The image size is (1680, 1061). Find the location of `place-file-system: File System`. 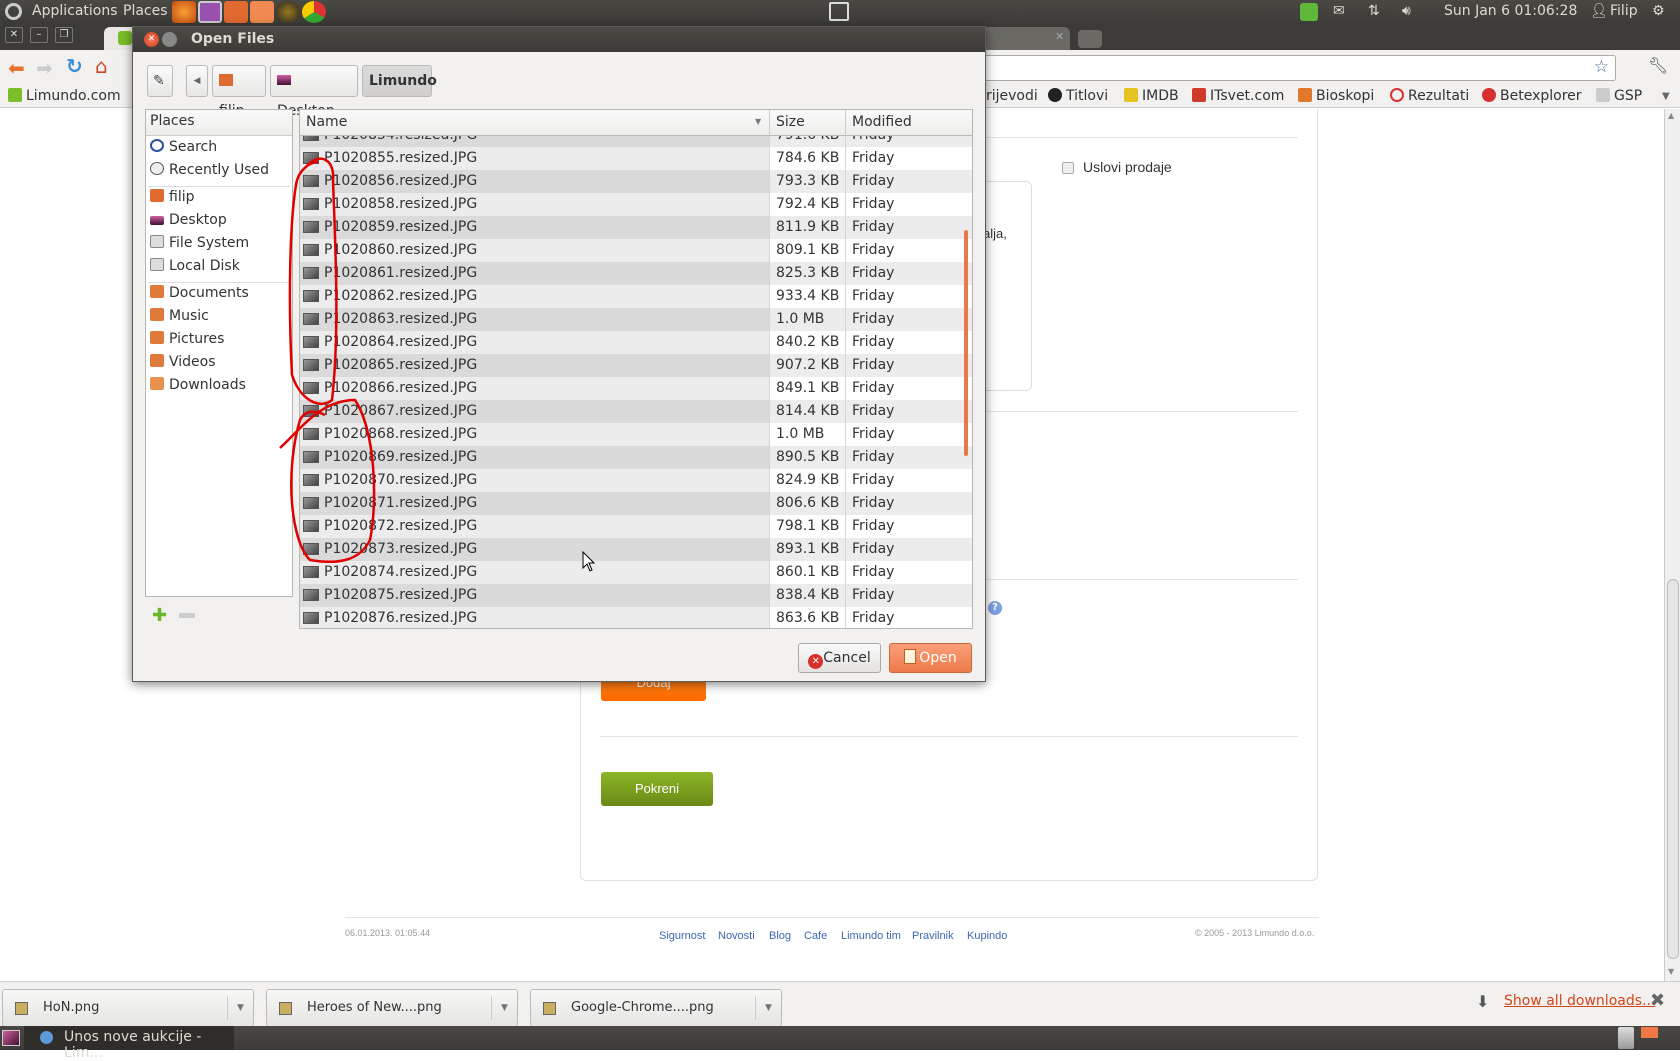

place-file-system: File System is located at coordinates (199, 246).